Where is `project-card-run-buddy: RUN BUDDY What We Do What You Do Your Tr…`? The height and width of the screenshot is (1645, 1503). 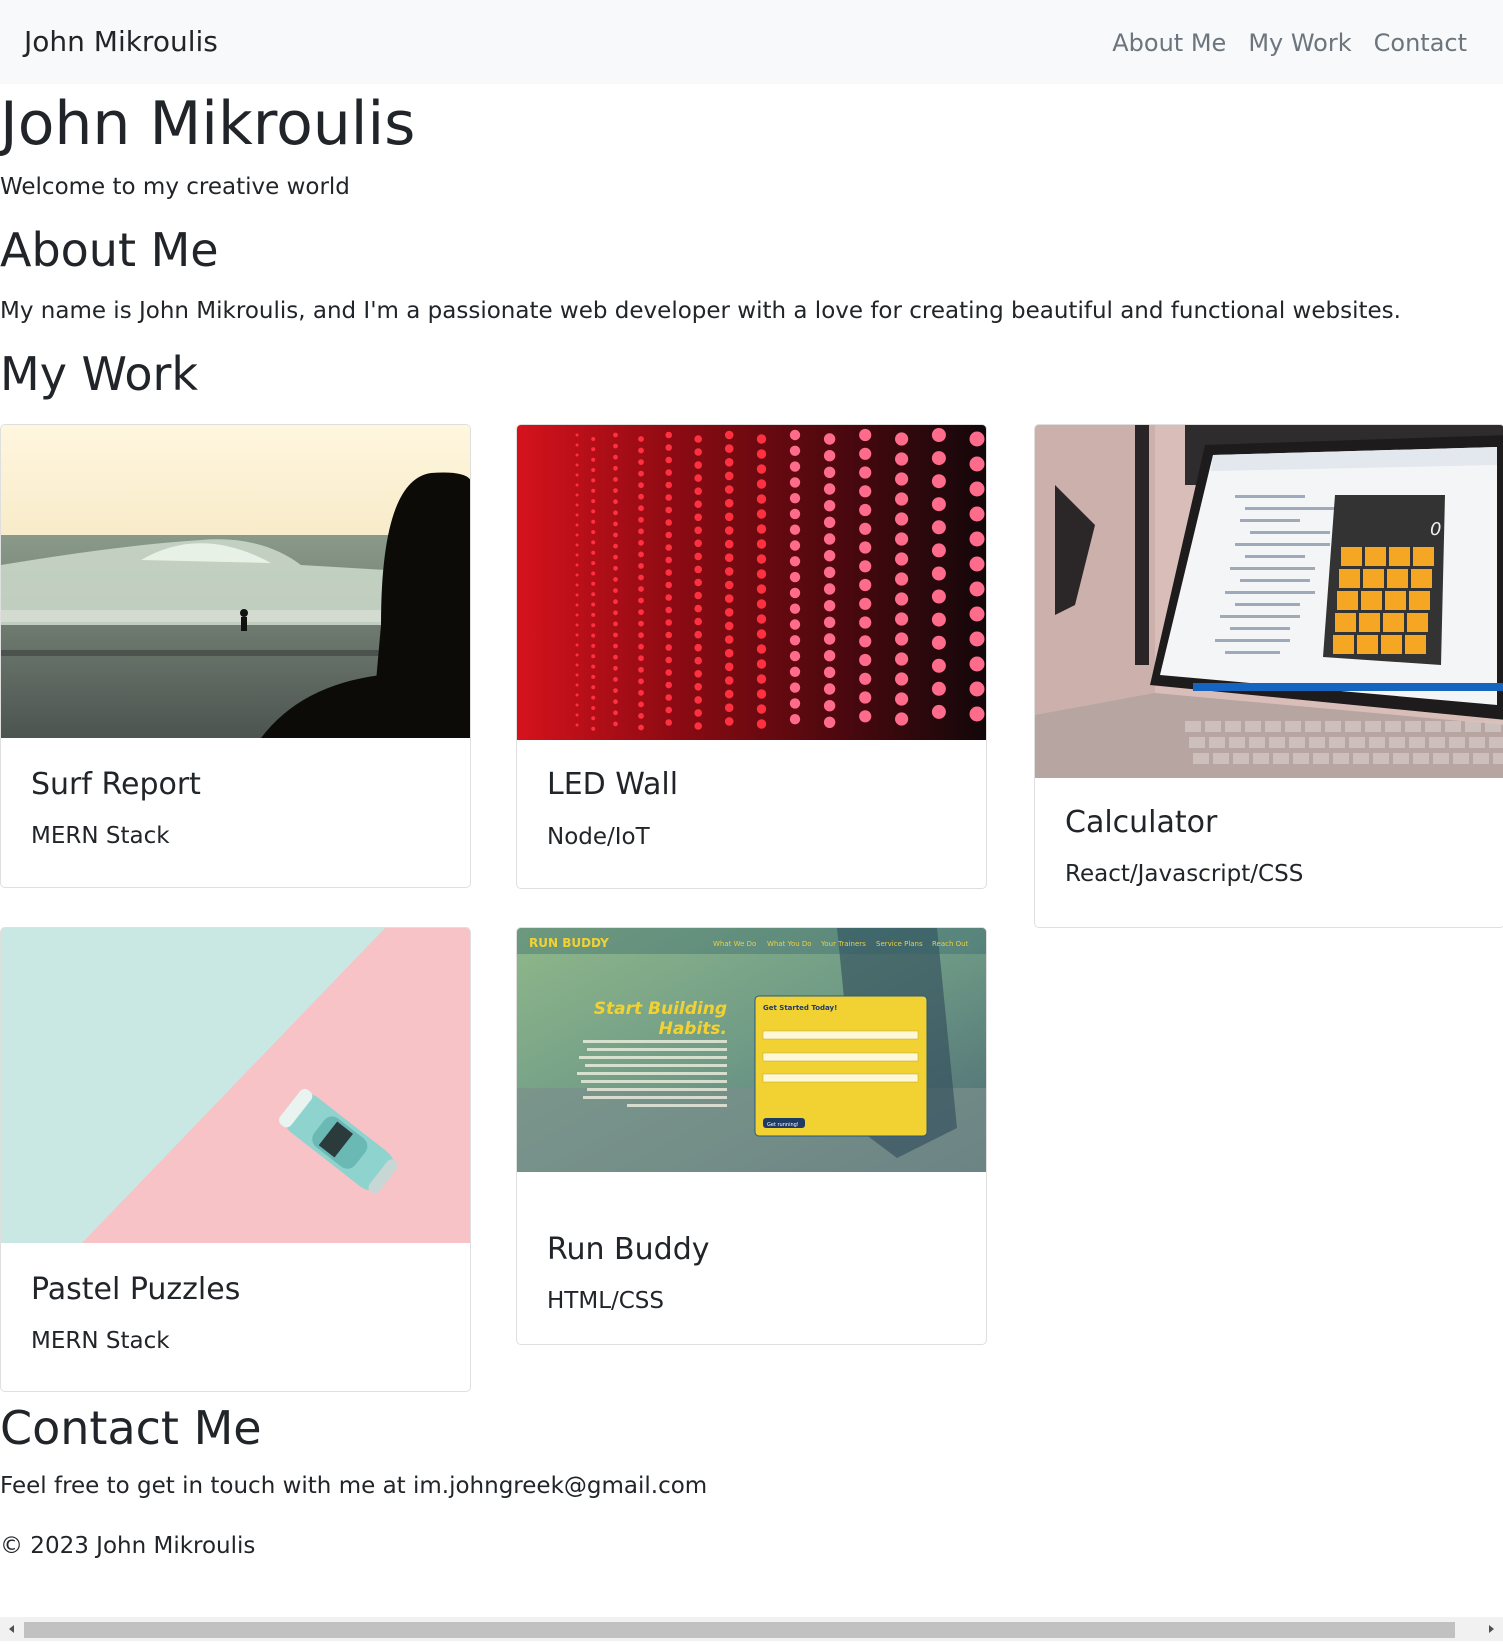
project-card-run-buddy: RUN BUDDY What We Do What You Do Your Tr… is located at coordinates (751, 1136).